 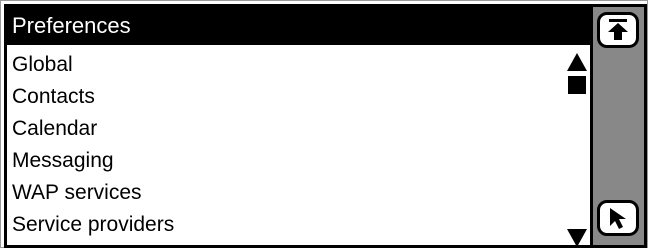 I want to click on list-item-messaging: Messaging, so click(x=284, y=161).